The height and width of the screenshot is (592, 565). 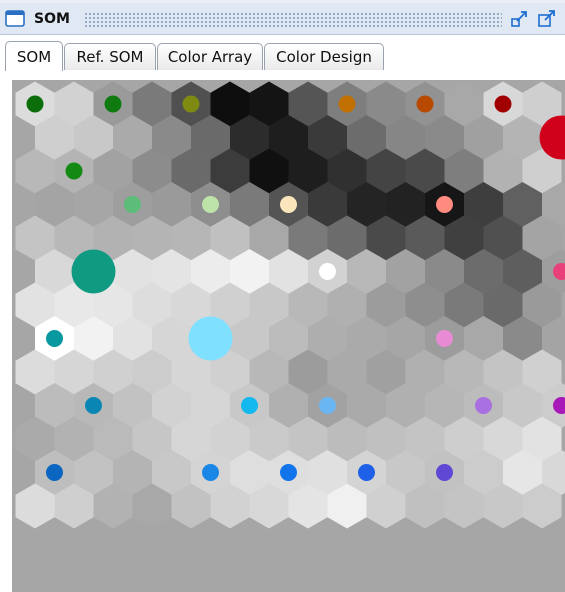 I want to click on tab-color-array: Color Array, so click(x=210, y=56).